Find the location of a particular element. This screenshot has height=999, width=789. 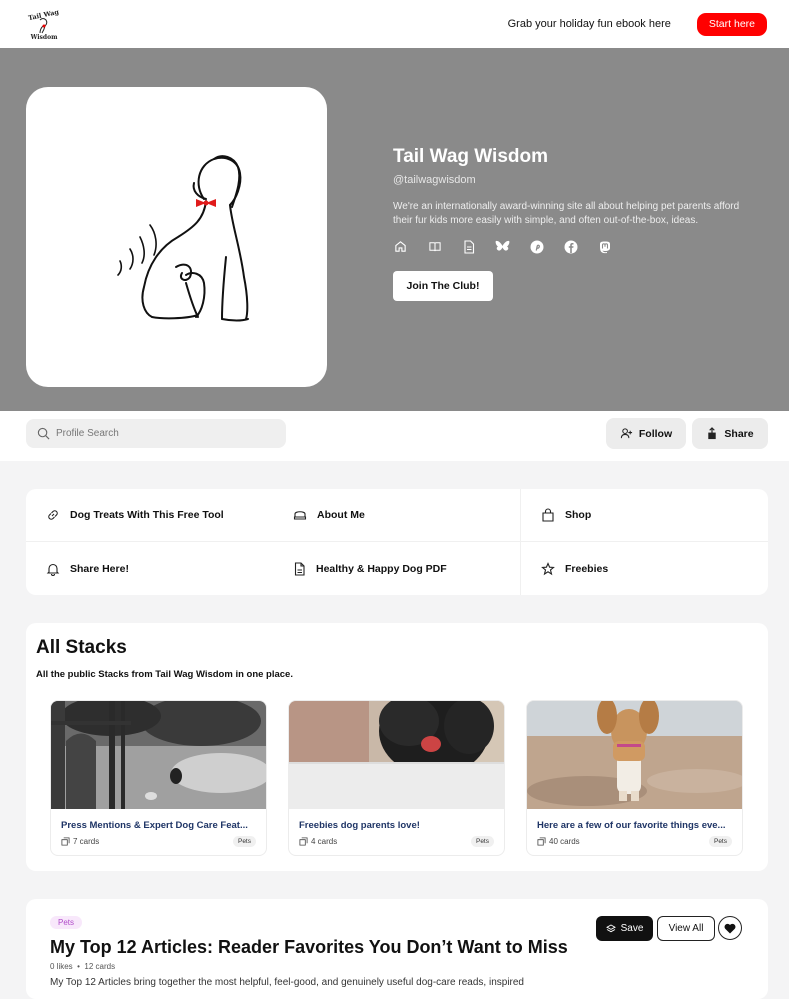

profile-avatar is located at coordinates (176, 237).